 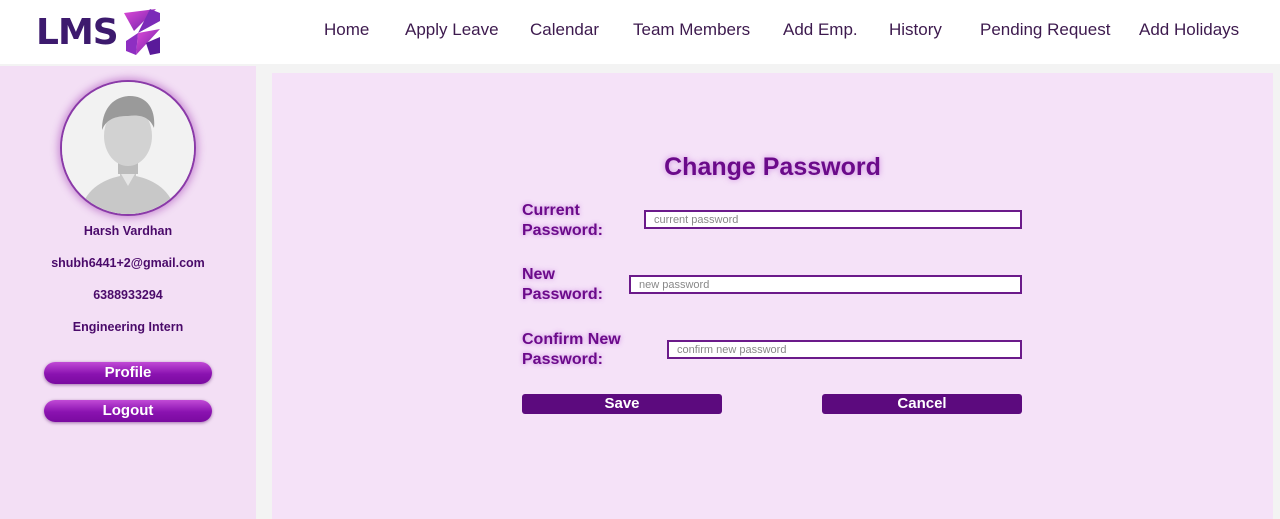 What do you see at coordinates (128, 373) in the screenshot?
I see `profile-button: Profile` at bounding box center [128, 373].